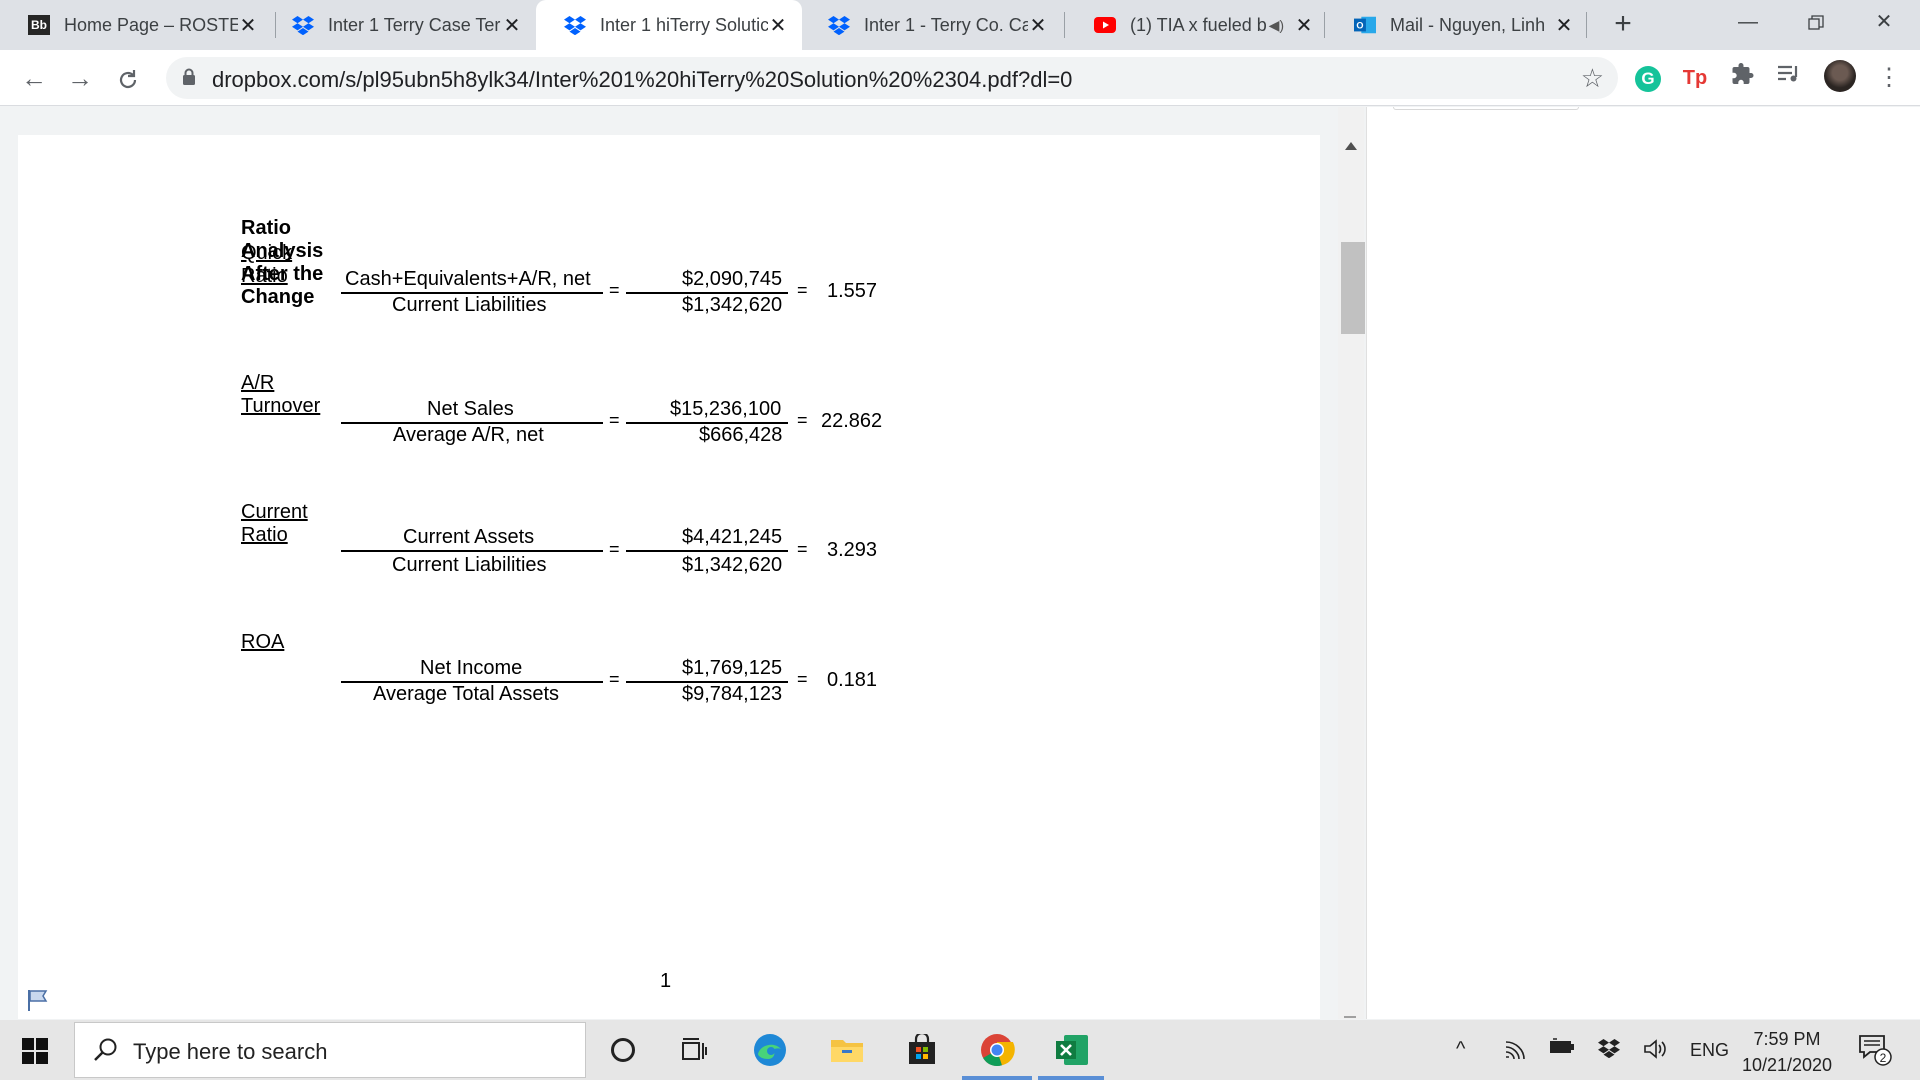  Describe the element at coordinates (1105, 25) in the screenshot. I see `youtube-icon` at that location.